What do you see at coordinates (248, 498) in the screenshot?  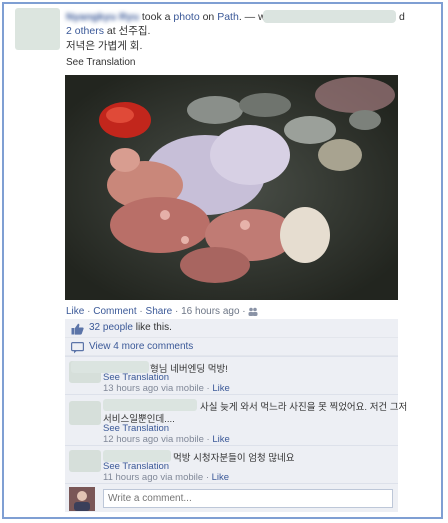 I see `comment-input` at bounding box center [248, 498].